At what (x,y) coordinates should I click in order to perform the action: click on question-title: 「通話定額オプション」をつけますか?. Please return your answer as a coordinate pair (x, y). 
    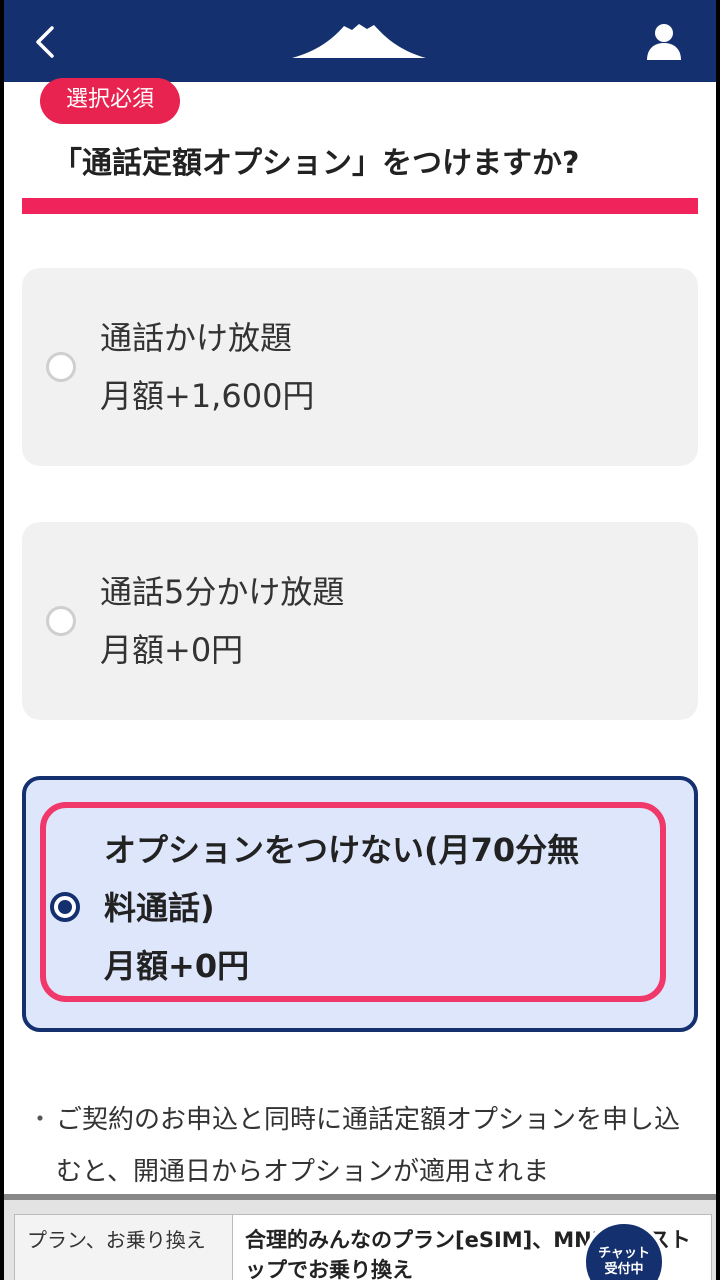
    Looking at the image, I should click on (316, 163).